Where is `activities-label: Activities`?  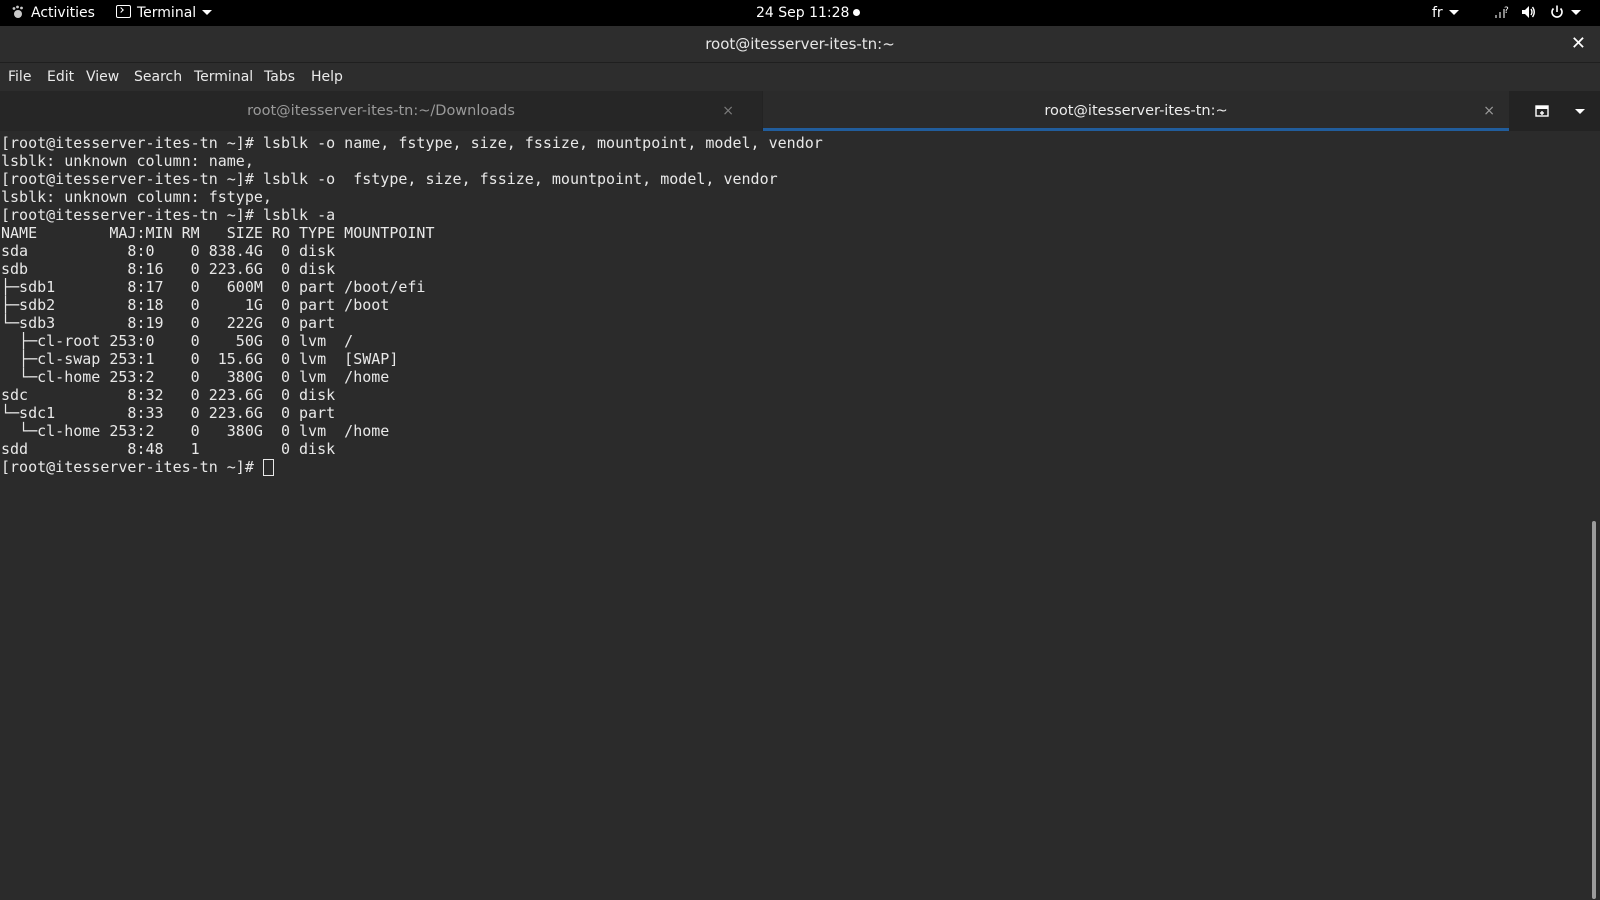 activities-label: Activities is located at coordinates (63, 13).